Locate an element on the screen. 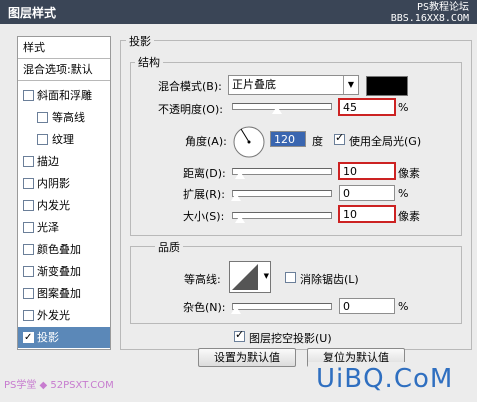  style-item: 描边 is located at coordinates (64, 161).